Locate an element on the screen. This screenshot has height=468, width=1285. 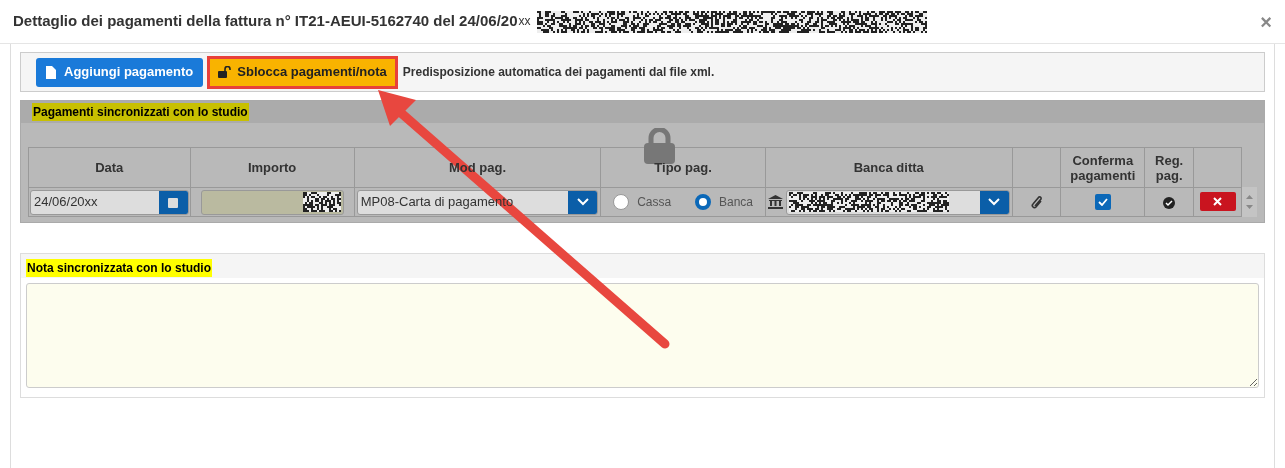
bank-select is located at coordinates (897, 202).